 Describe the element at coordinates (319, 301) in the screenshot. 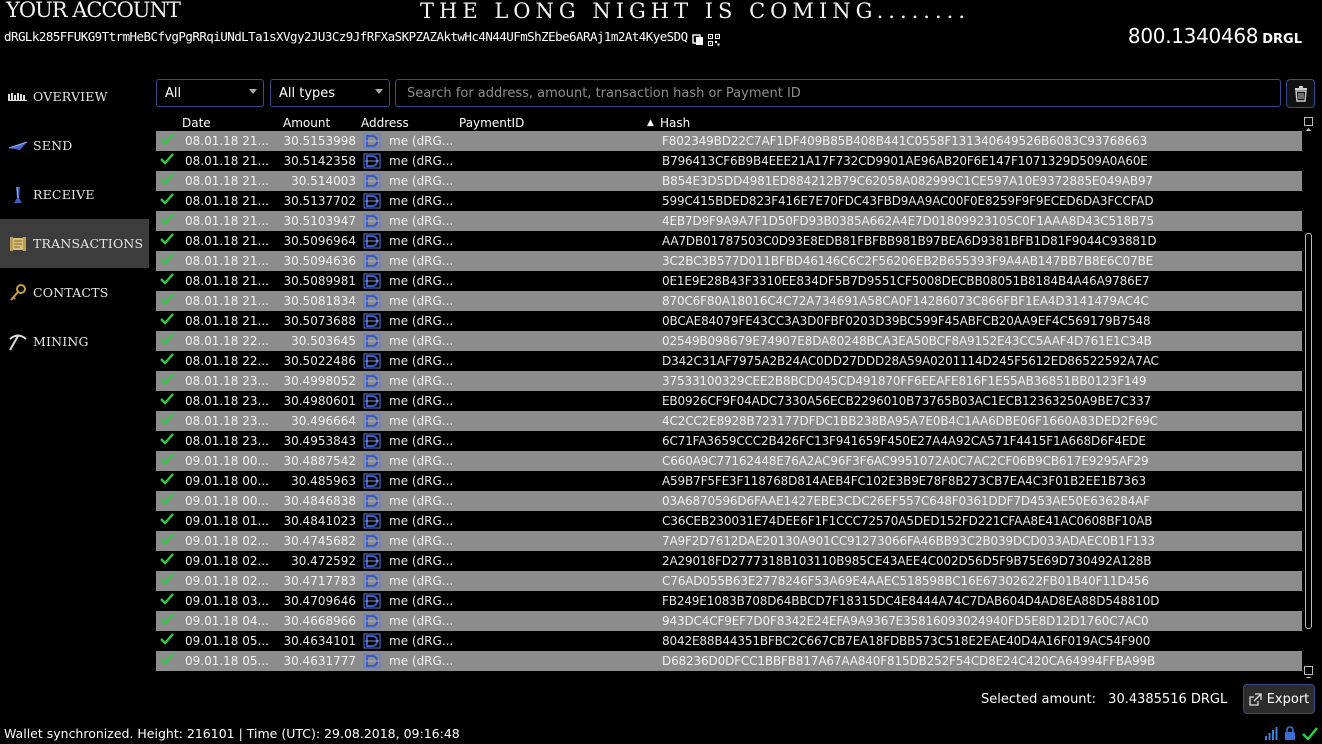

I see `row-amount: 30.5081834` at that location.